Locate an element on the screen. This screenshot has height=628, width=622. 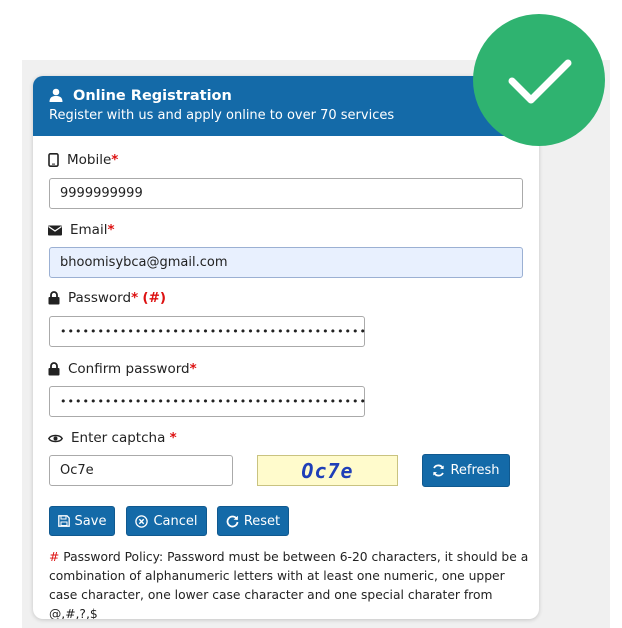
checkmark-icon is located at coordinates (540, 81).